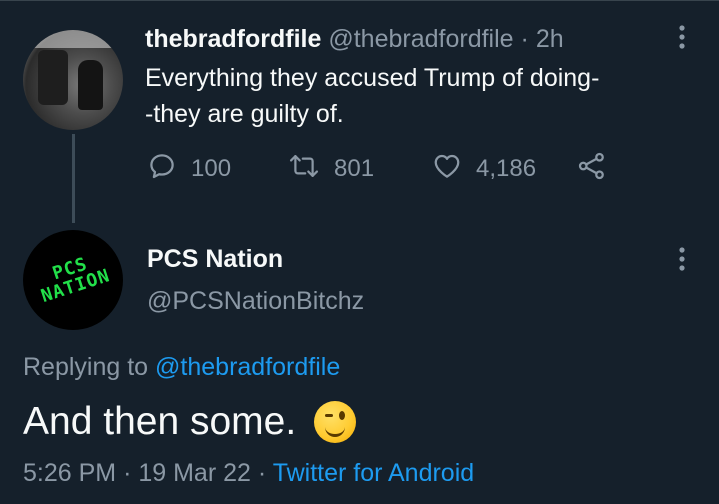 This screenshot has width=719, height=504. What do you see at coordinates (215, 259) in the screenshot?
I see `tweet2-author-name: PCS Nation` at bounding box center [215, 259].